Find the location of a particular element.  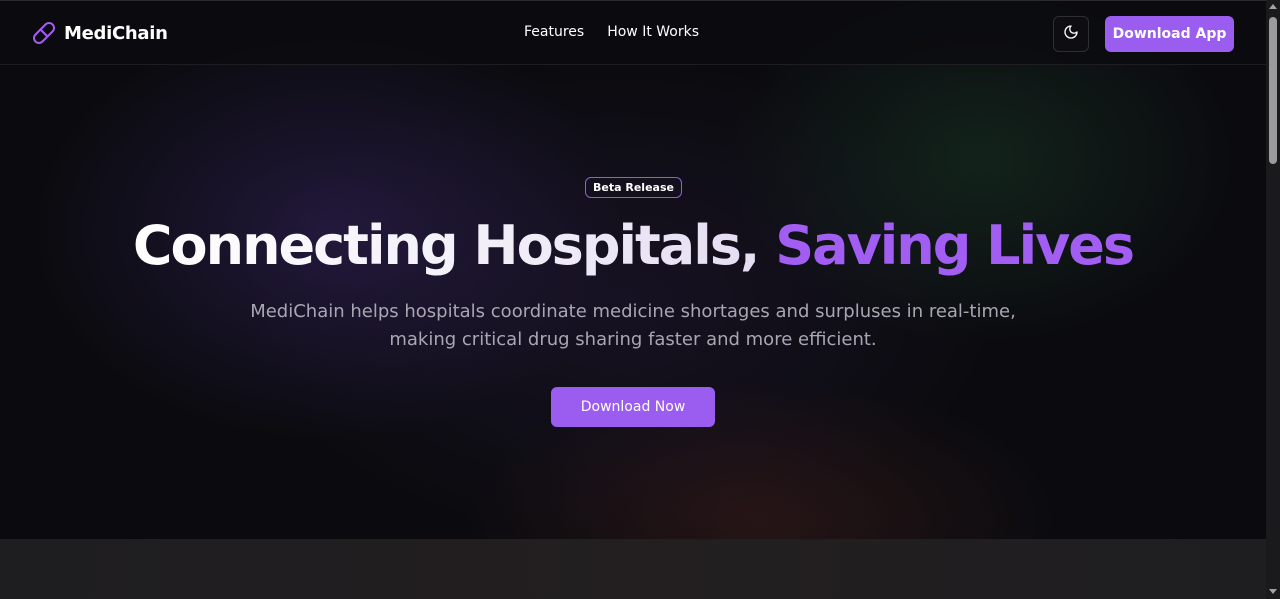

nav-links: Features How It Works is located at coordinates (611, 32).